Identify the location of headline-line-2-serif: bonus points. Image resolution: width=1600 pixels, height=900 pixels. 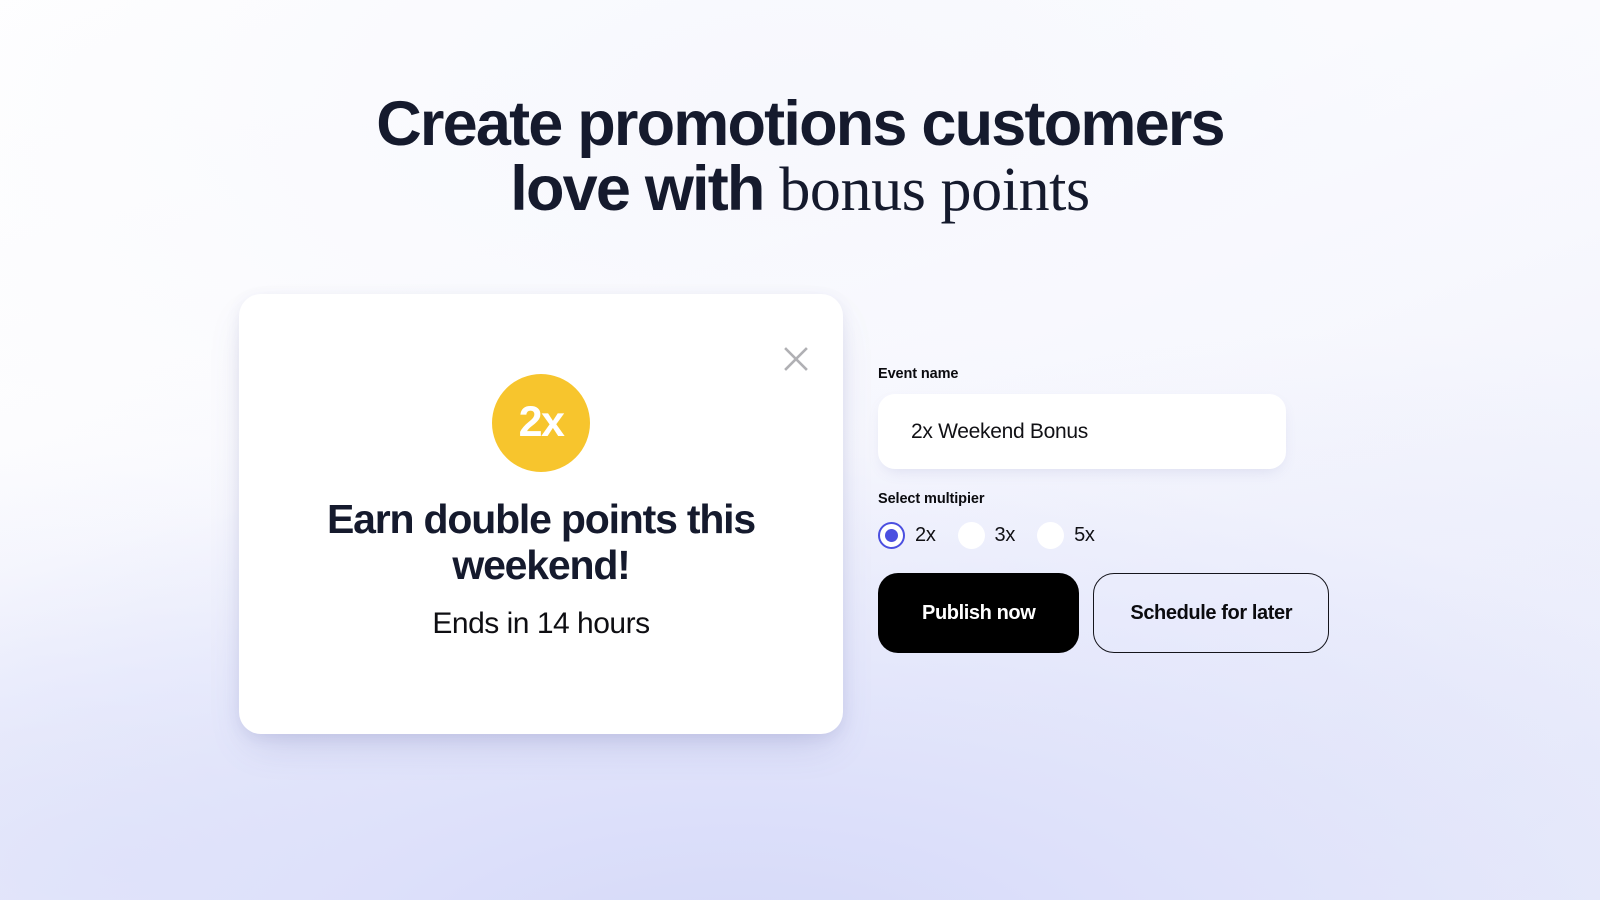
(934, 189).